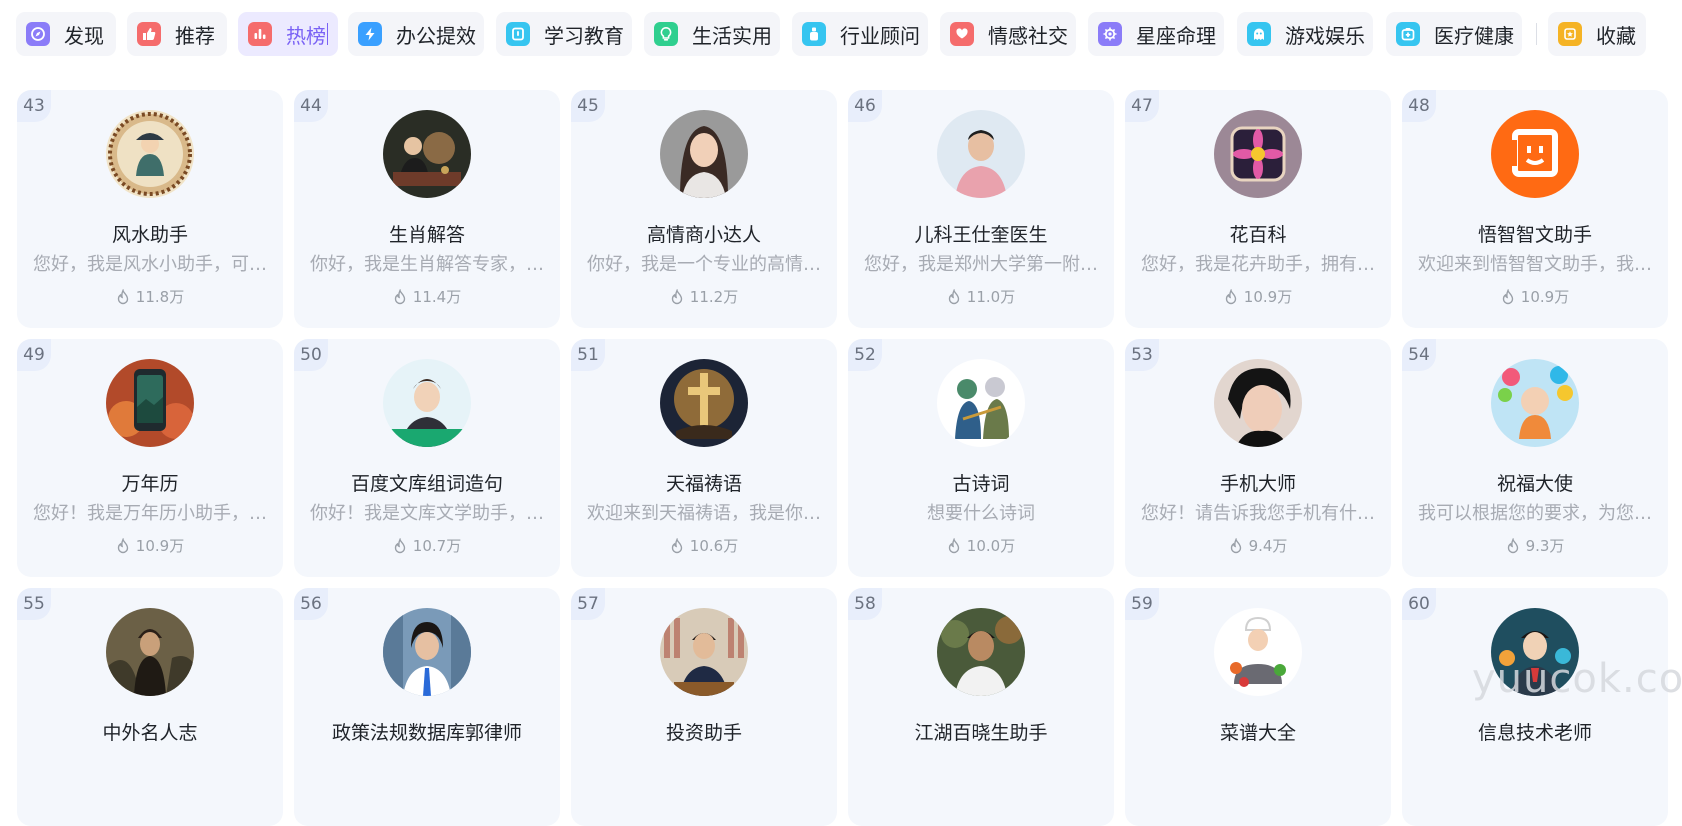 This screenshot has width=1682, height=826. I want to click on heat-count: 11.0万, so click(981, 296).